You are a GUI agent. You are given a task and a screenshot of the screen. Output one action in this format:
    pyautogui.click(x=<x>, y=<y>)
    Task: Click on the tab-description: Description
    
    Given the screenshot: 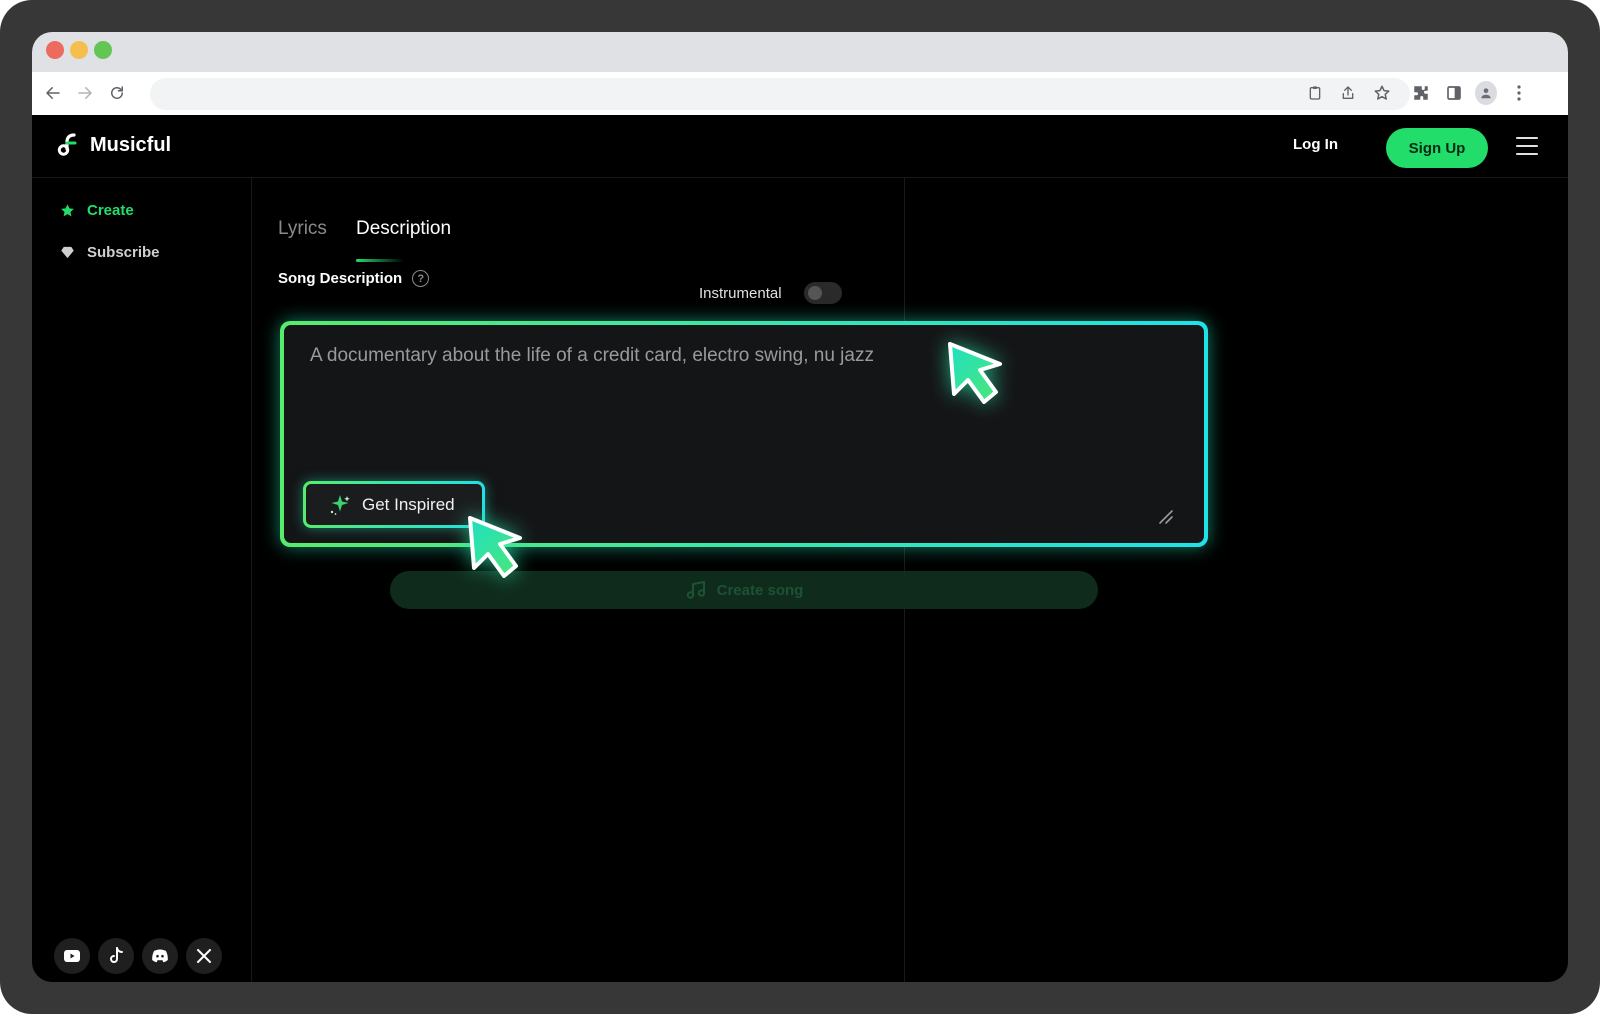 What is the action you would take?
    pyautogui.click(x=403, y=229)
    